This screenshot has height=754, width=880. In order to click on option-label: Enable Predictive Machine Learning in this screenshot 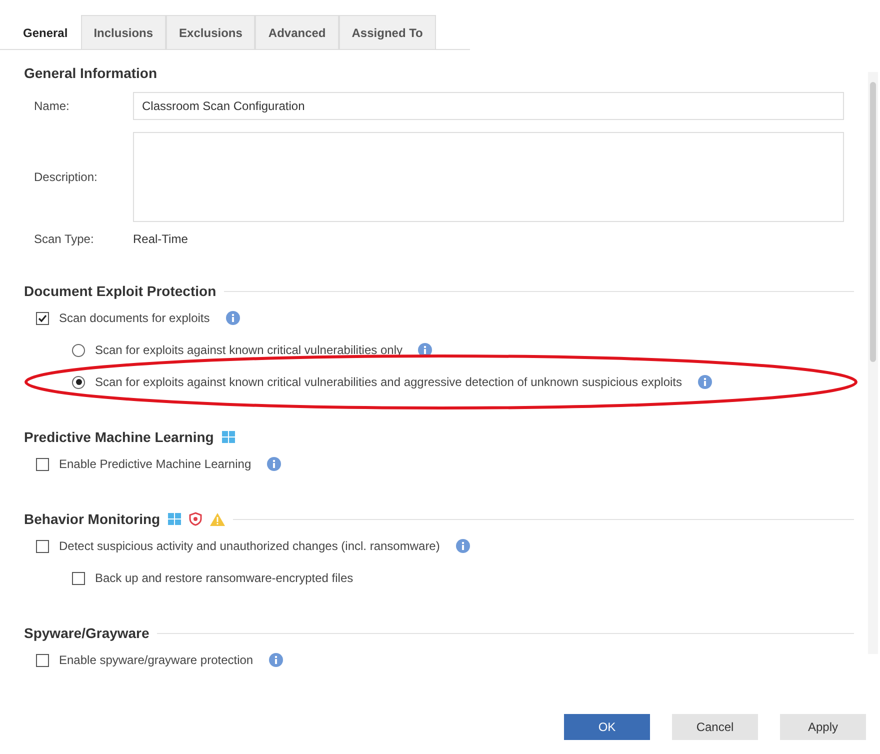, I will do `click(155, 464)`.